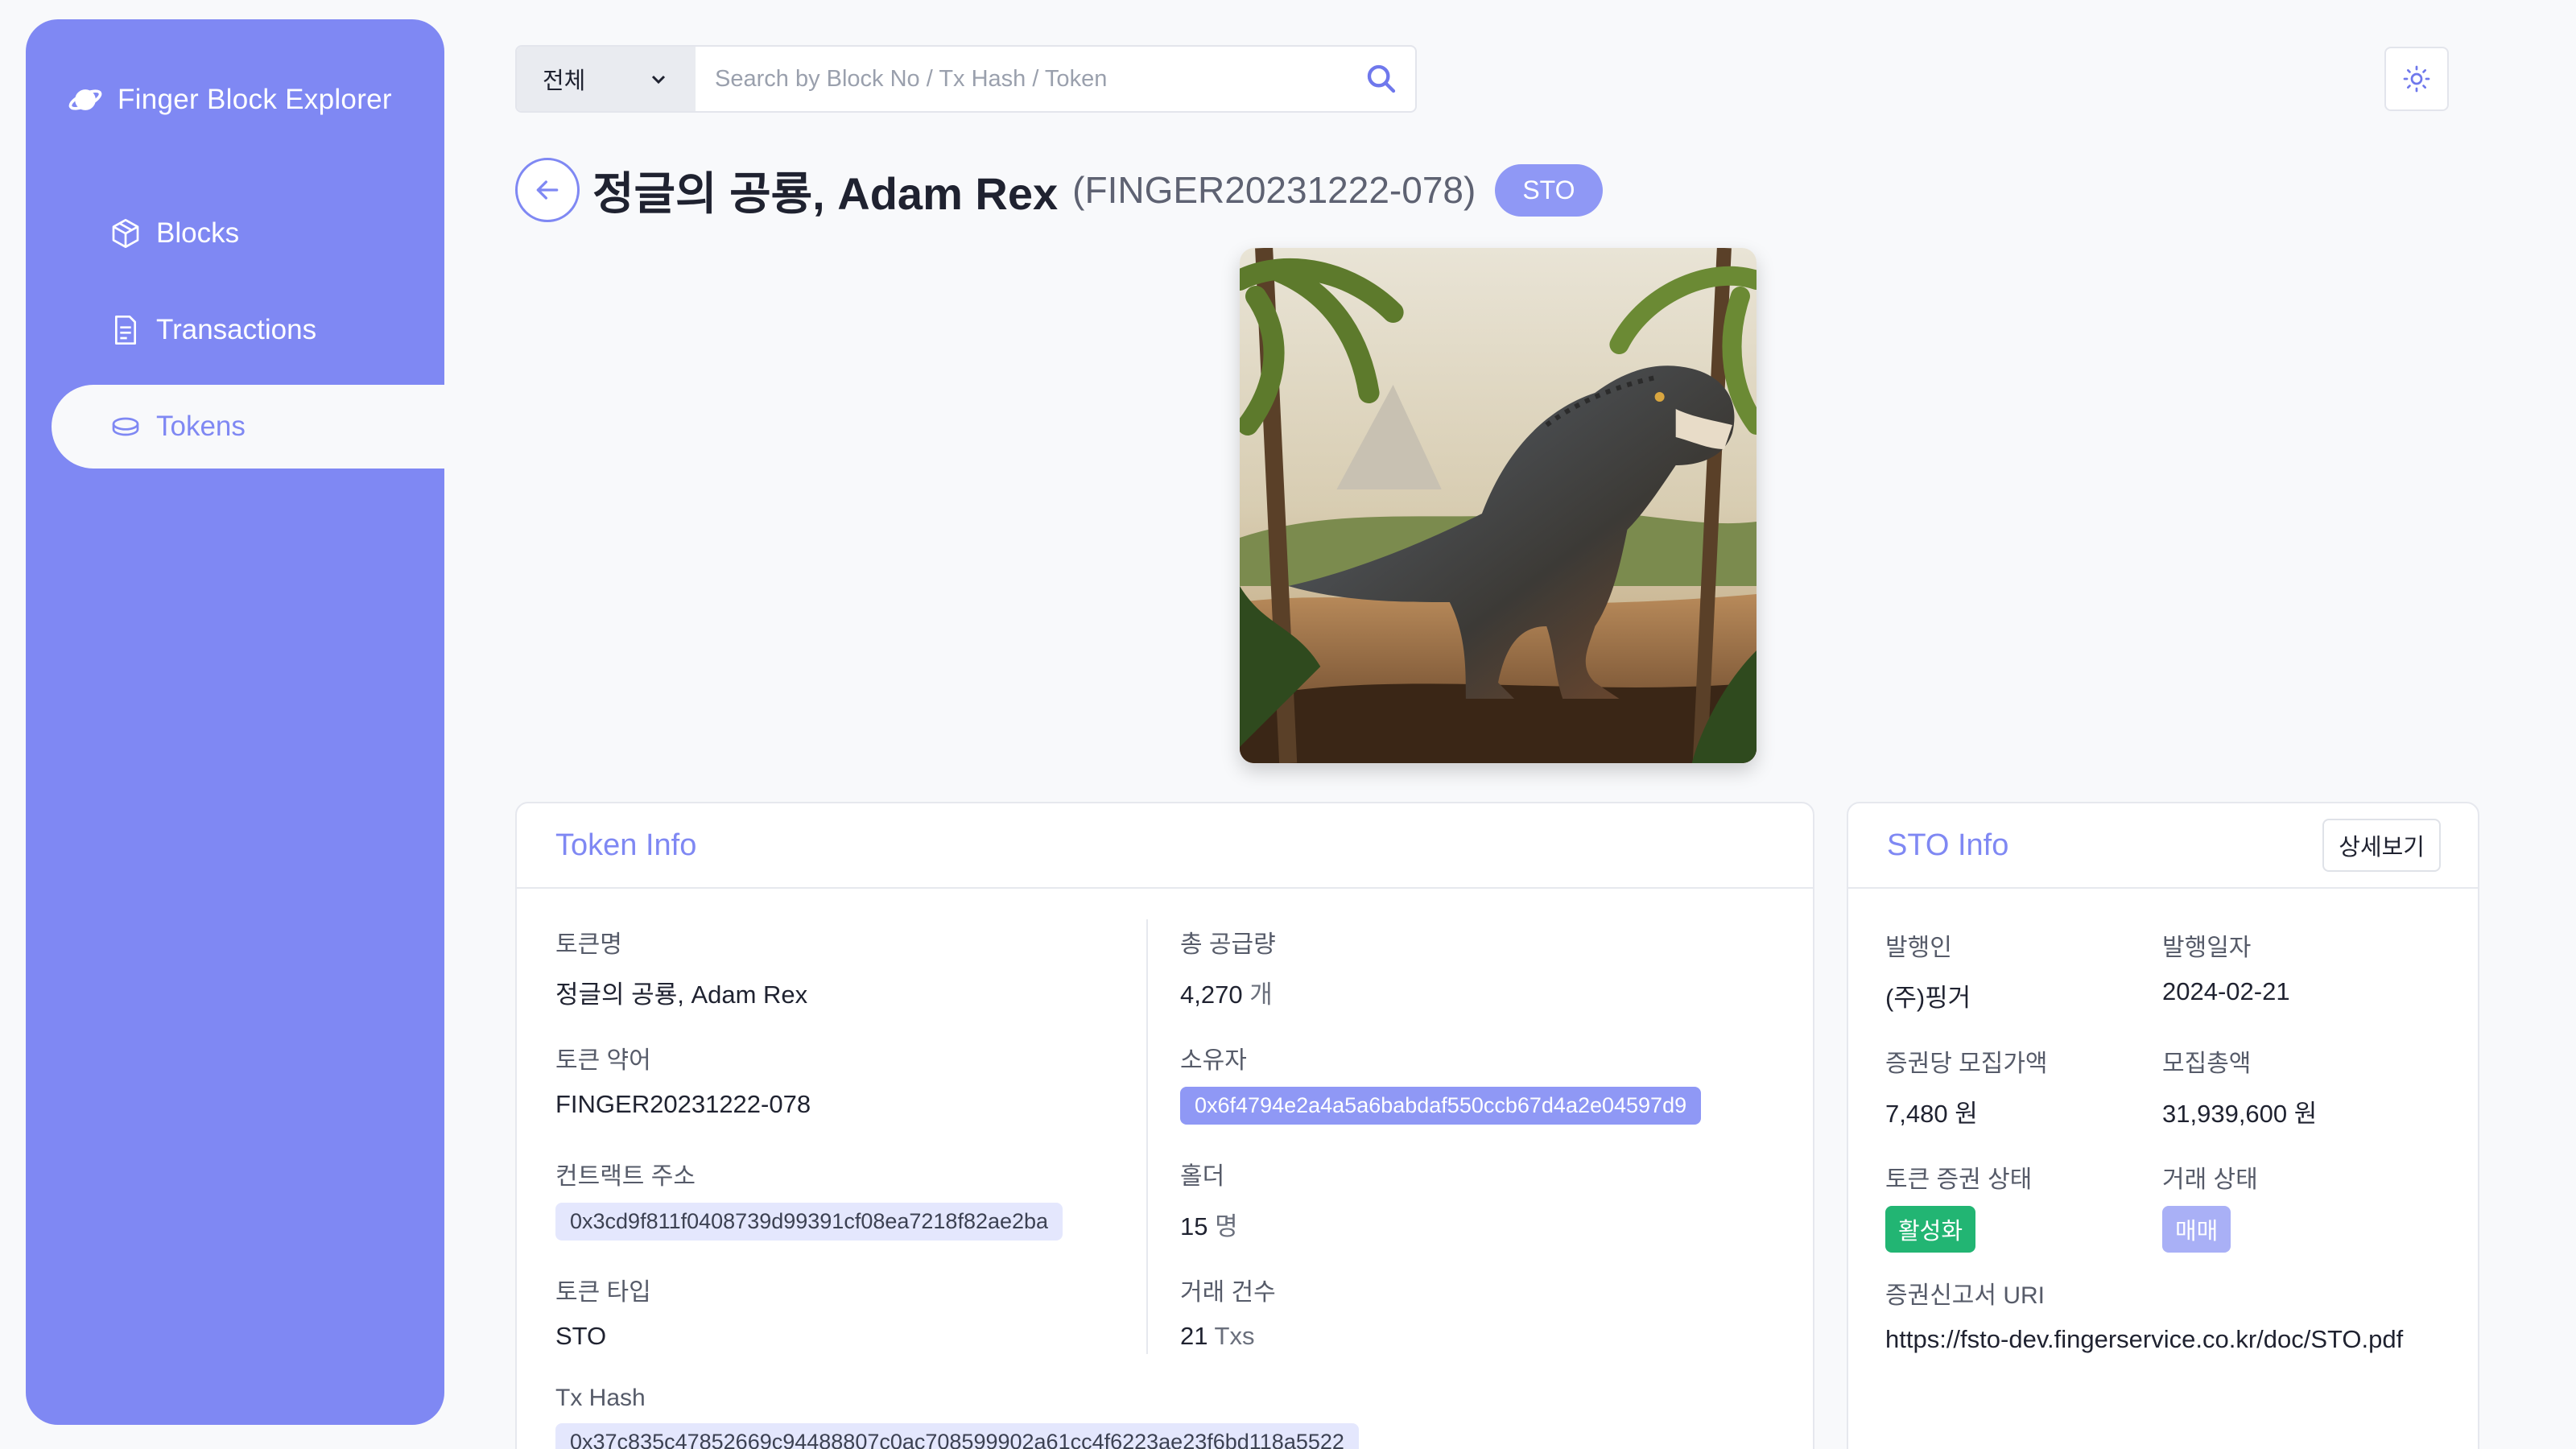  What do you see at coordinates (1931, 1229) in the screenshot?
I see `token-status-badge: 활성화` at bounding box center [1931, 1229].